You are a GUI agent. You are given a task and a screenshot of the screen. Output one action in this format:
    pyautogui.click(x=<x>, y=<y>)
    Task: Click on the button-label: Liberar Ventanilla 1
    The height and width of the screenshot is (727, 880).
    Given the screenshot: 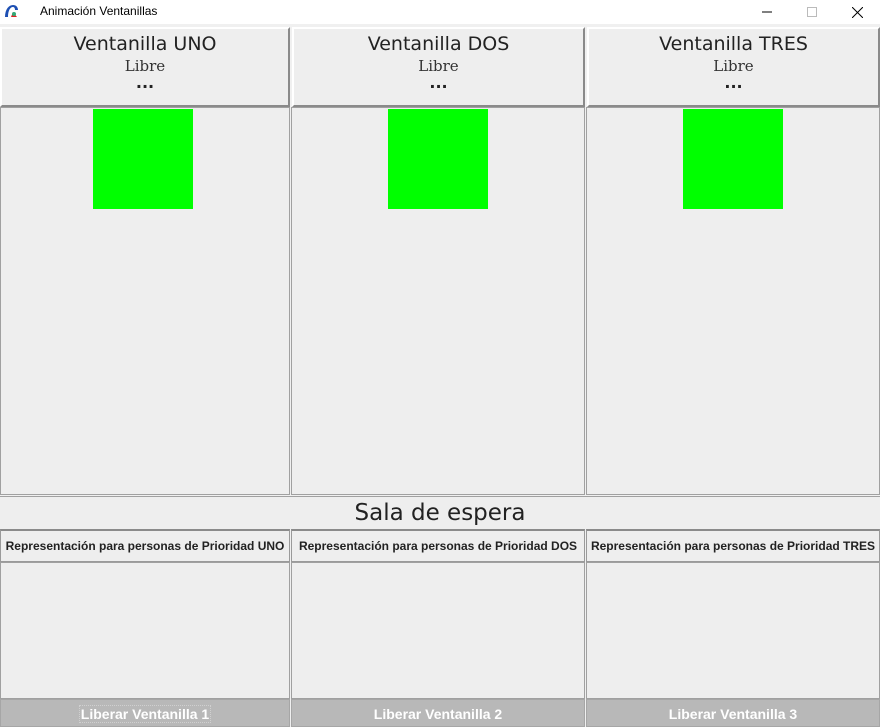 What is the action you would take?
    pyautogui.click(x=145, y=714)
    